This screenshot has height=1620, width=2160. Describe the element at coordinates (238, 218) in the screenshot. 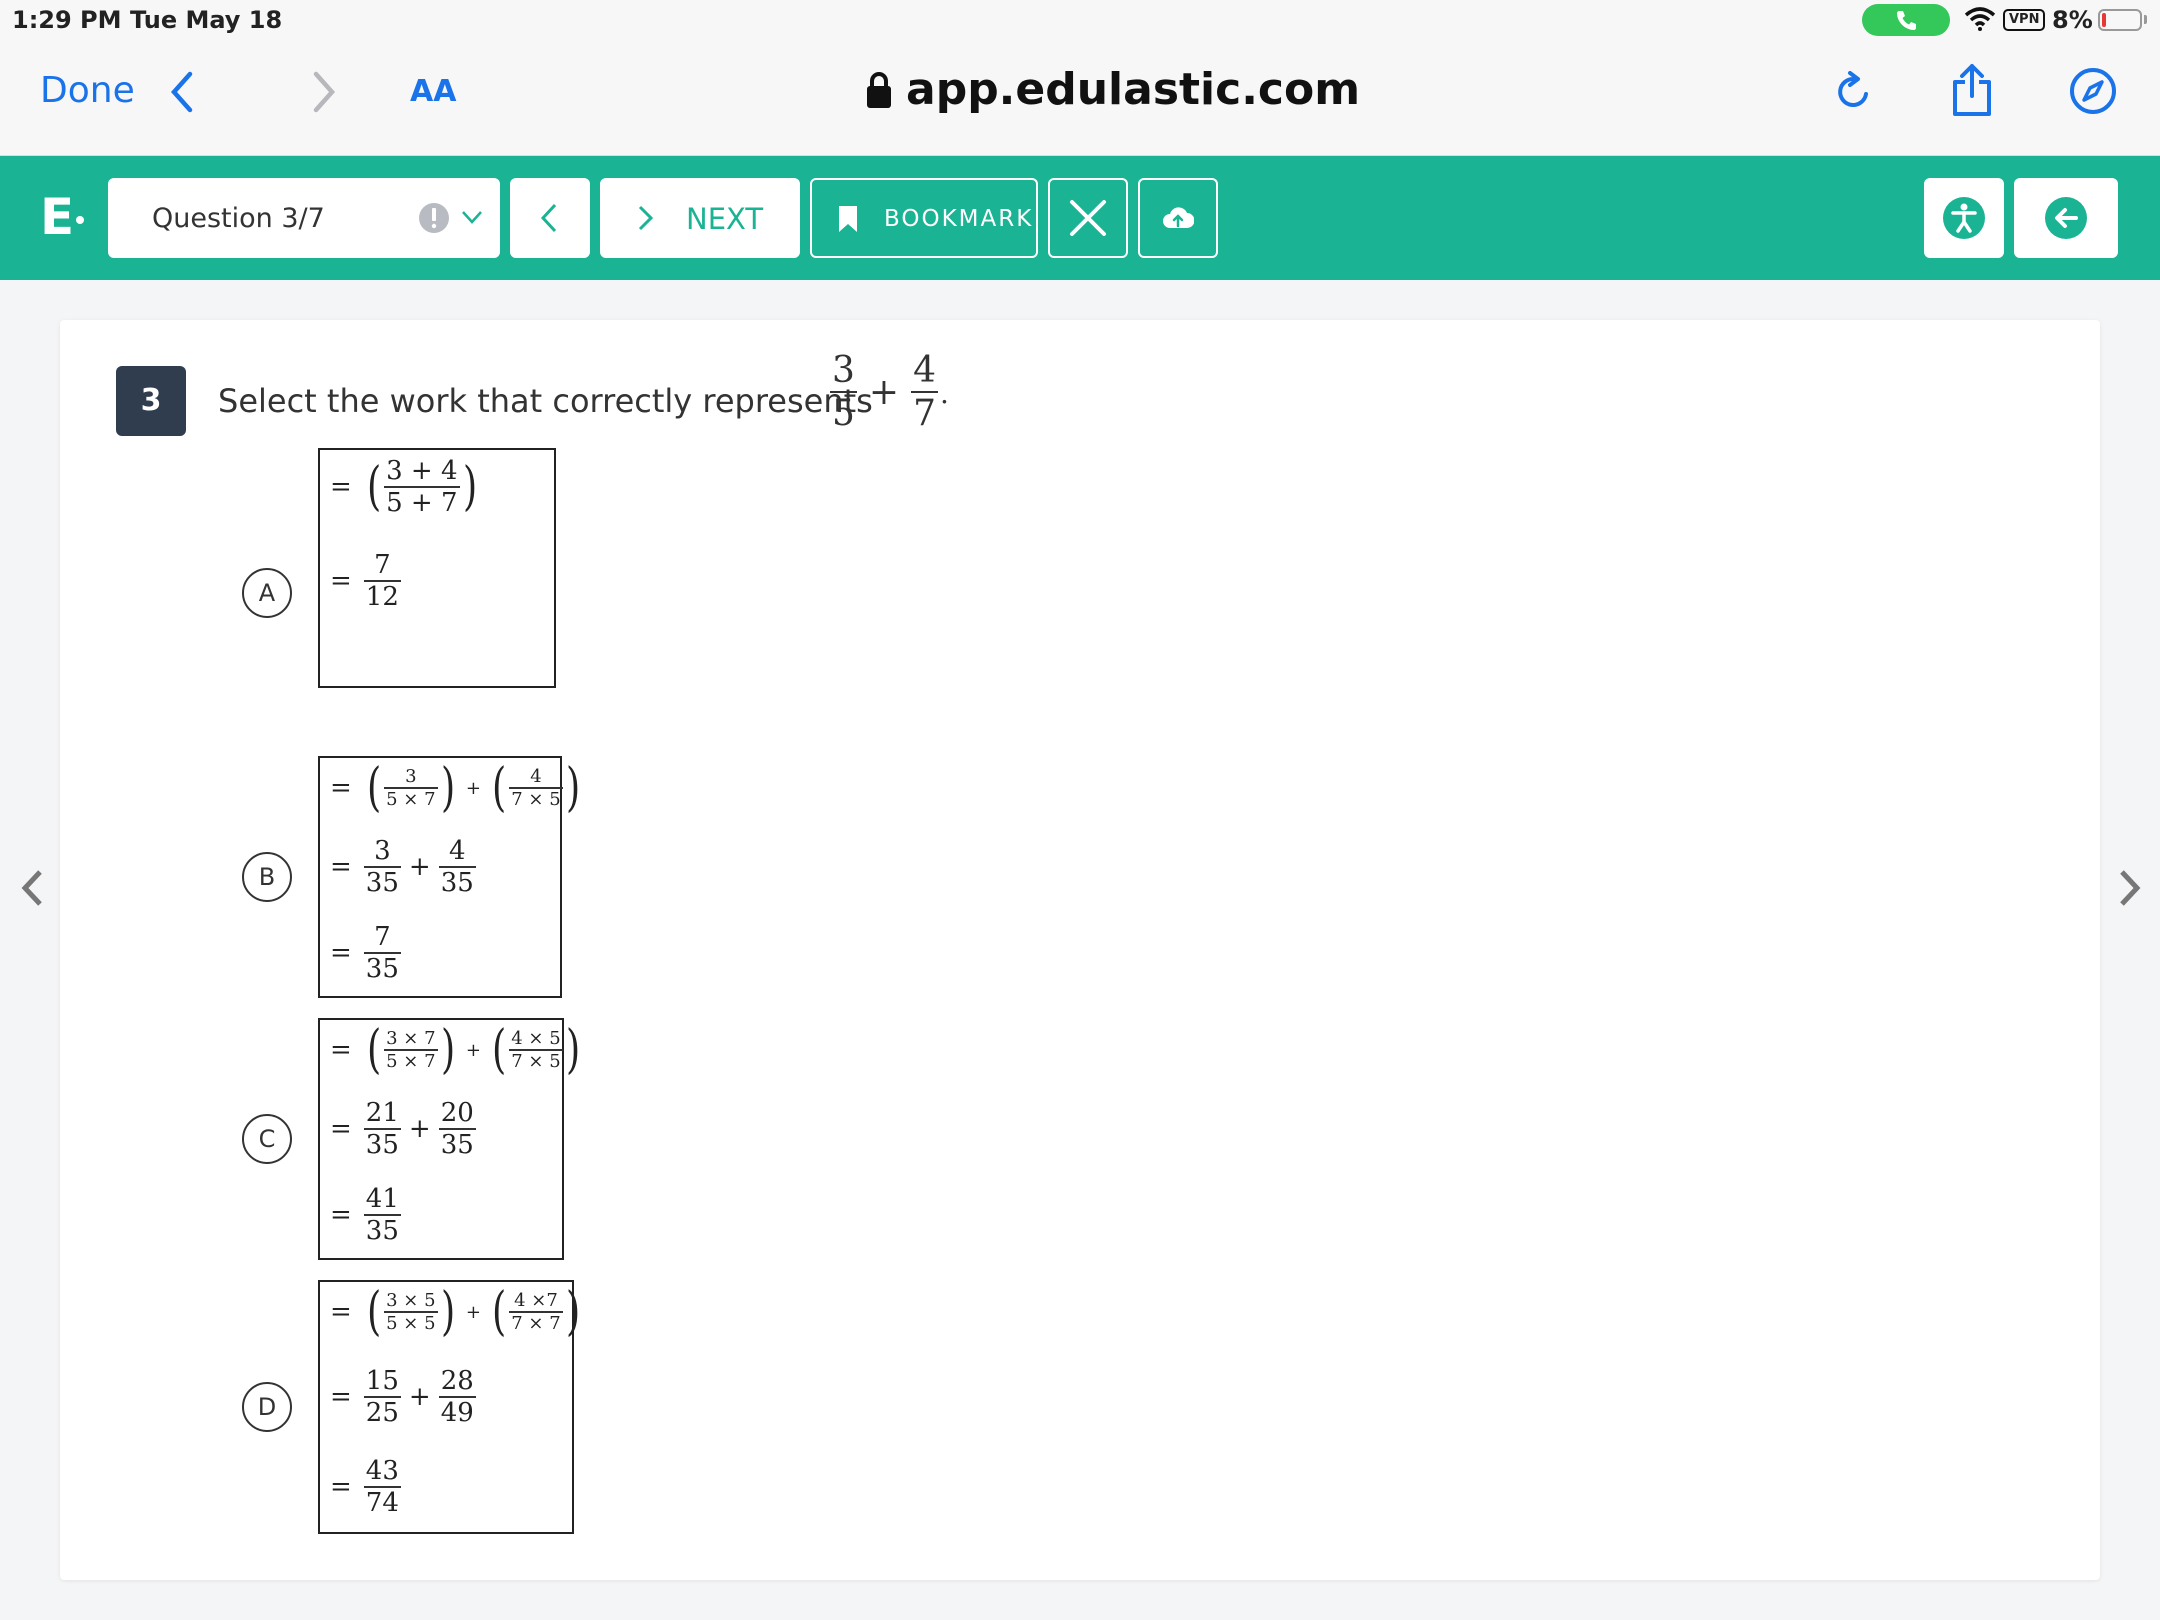

I see `question-select-label: Question 3/7` at that location.